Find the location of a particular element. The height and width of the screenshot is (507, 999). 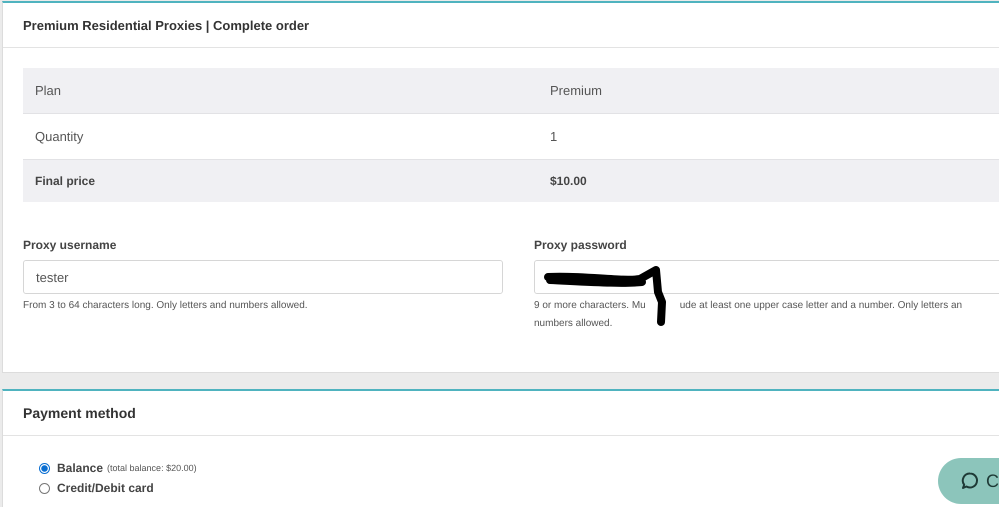

option-label: Balance is located at coordinates (80, 468).